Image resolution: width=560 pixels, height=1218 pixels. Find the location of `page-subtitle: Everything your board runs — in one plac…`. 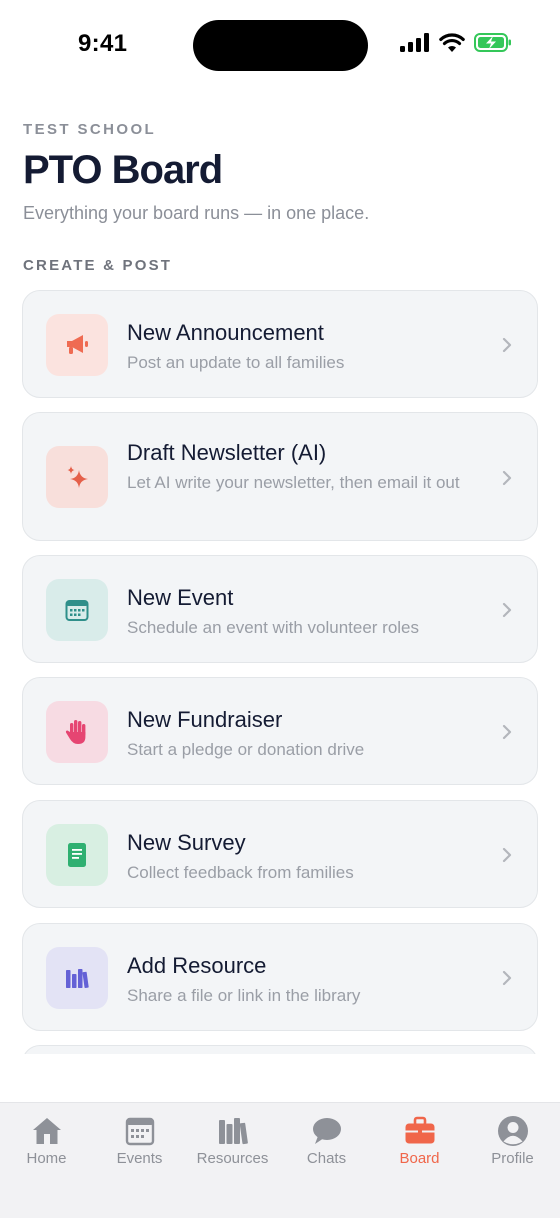

page-subtitle: Everything your board runs — in one plac… is located at coordinates (196, 213).